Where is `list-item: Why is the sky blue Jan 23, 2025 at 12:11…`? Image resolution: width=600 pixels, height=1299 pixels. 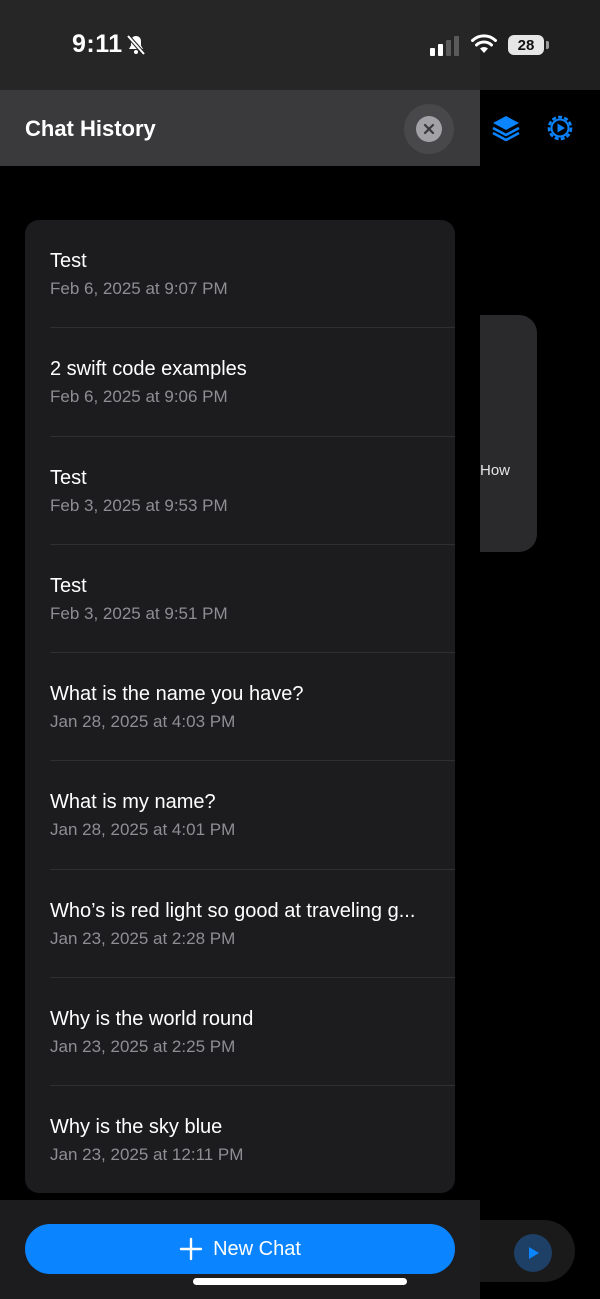 list-item: Why is the sky blue Jan 23, 2025 at 12:11… is located at coordinates (240, 1139).